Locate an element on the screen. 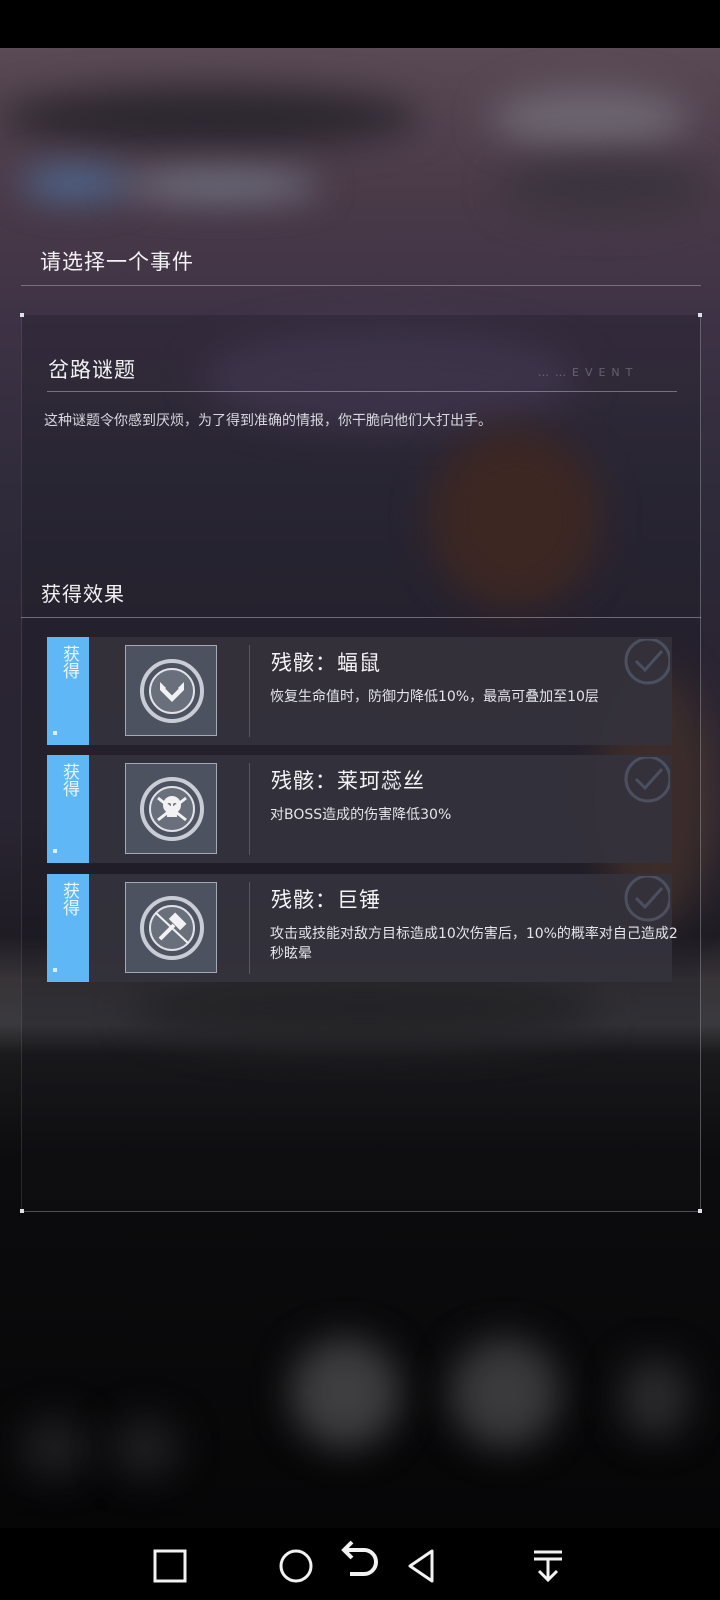 This screenshot has height=1600, width=720. event-name: 岔路谜题 is located at coordinates (92, 370).